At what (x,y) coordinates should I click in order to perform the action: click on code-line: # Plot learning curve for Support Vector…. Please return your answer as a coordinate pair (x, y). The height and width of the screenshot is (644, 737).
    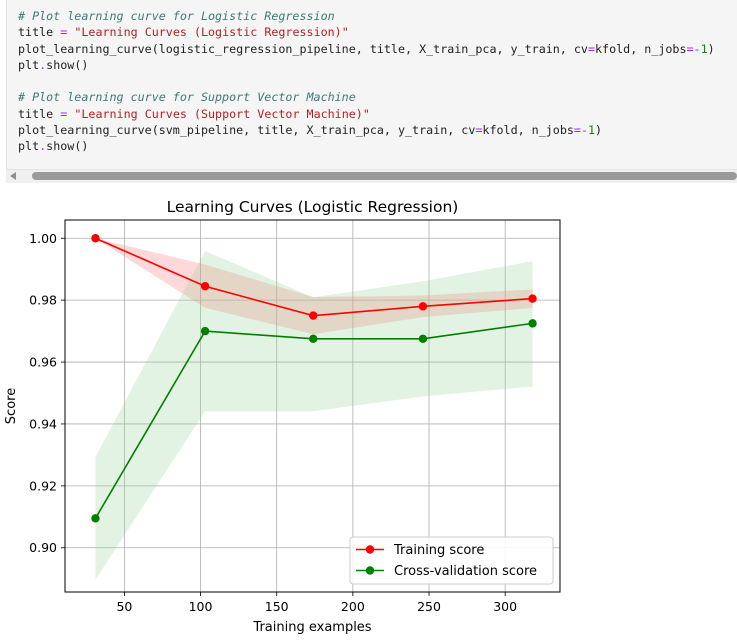
    Looking at the image, I should click on (366, 97).